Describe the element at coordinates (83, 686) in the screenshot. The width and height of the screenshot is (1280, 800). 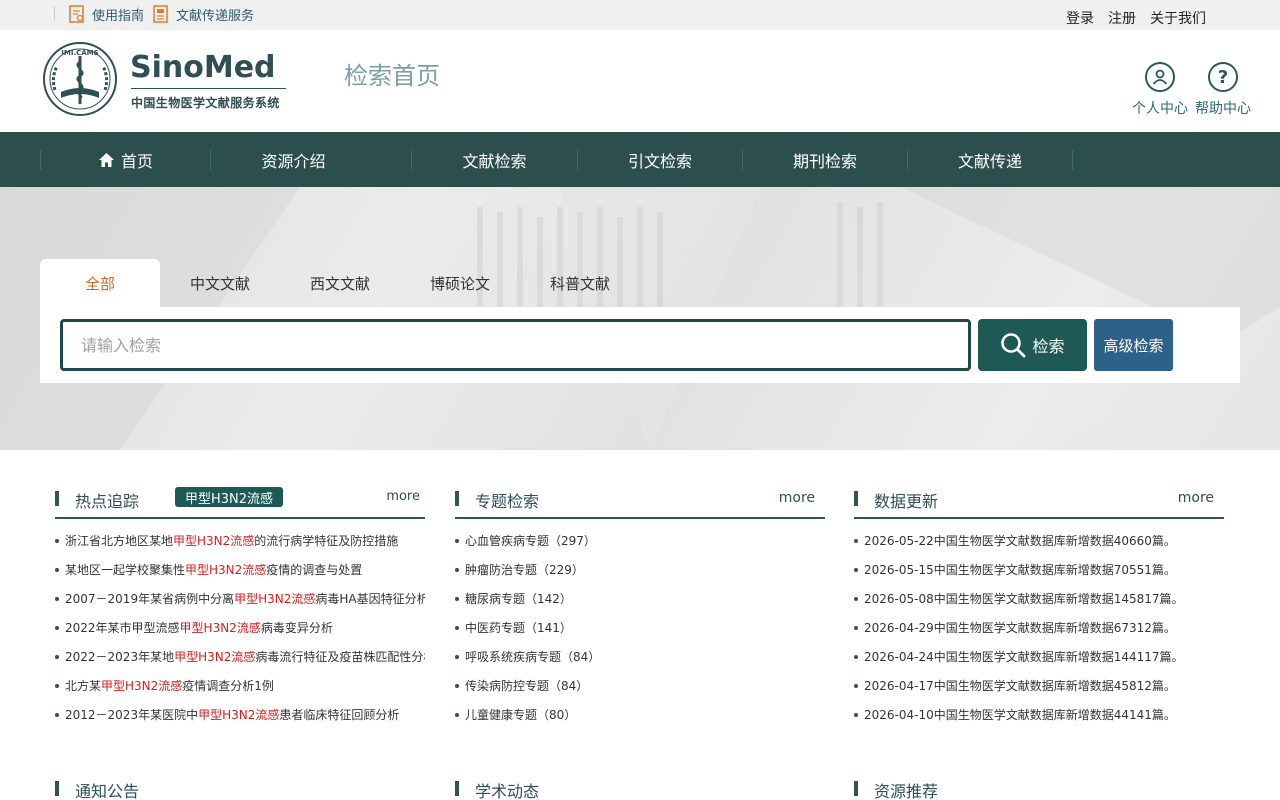
I see `list-item-text: 北方某` at that location.